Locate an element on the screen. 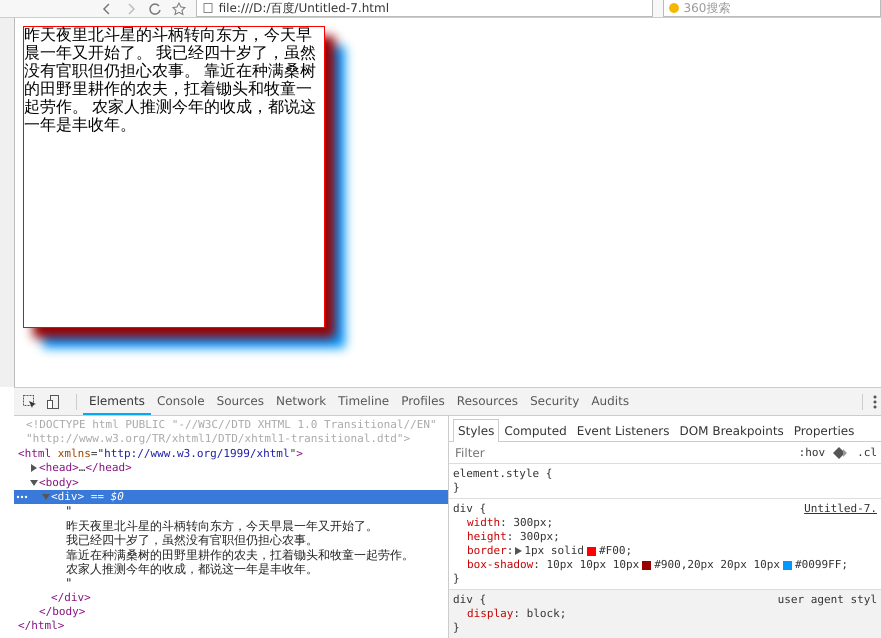 This screenshot has height=638, width=881. css-value: block; is located at coordinates (546, 614).